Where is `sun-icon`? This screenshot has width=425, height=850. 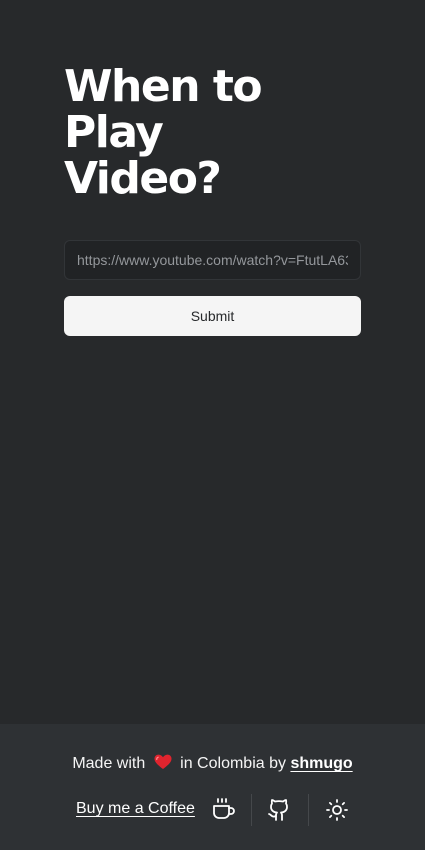
sun-icon is located at coordinates (337, 812).